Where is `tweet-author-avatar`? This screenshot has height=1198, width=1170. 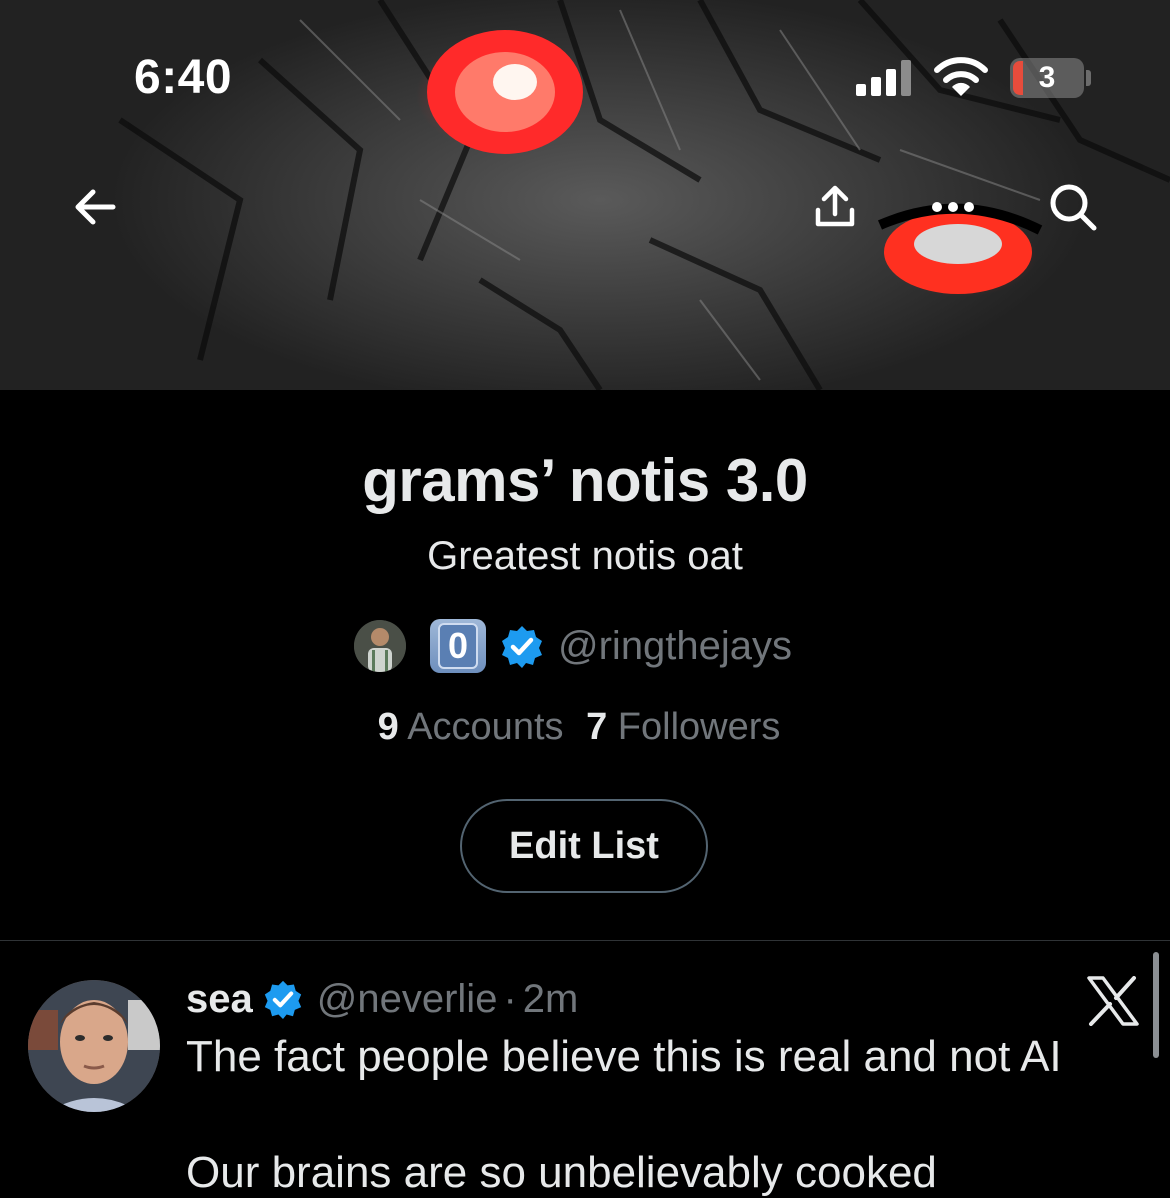 tweet-author-avatar is located at coordinates (94, 1046).